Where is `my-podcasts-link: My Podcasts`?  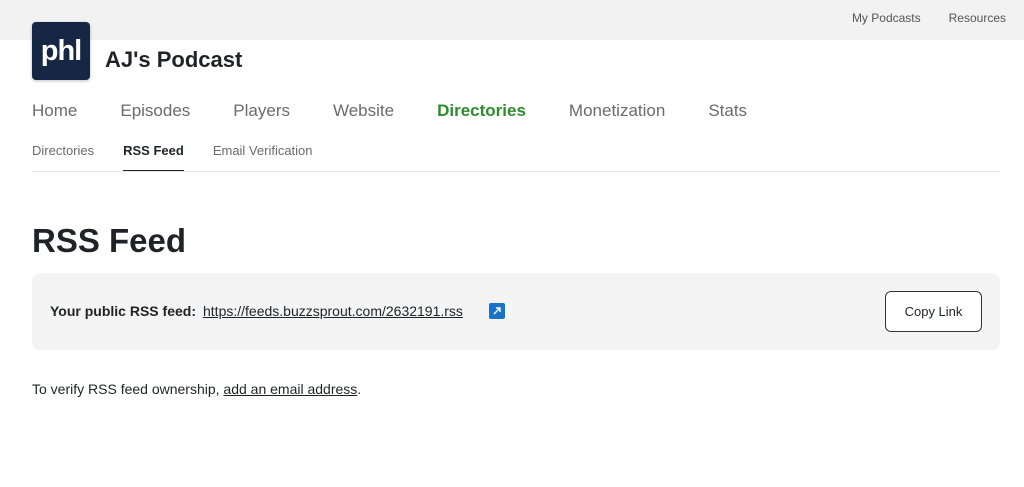
my-podcasts-link: My Podcasts is located at coordinates (886, 18).